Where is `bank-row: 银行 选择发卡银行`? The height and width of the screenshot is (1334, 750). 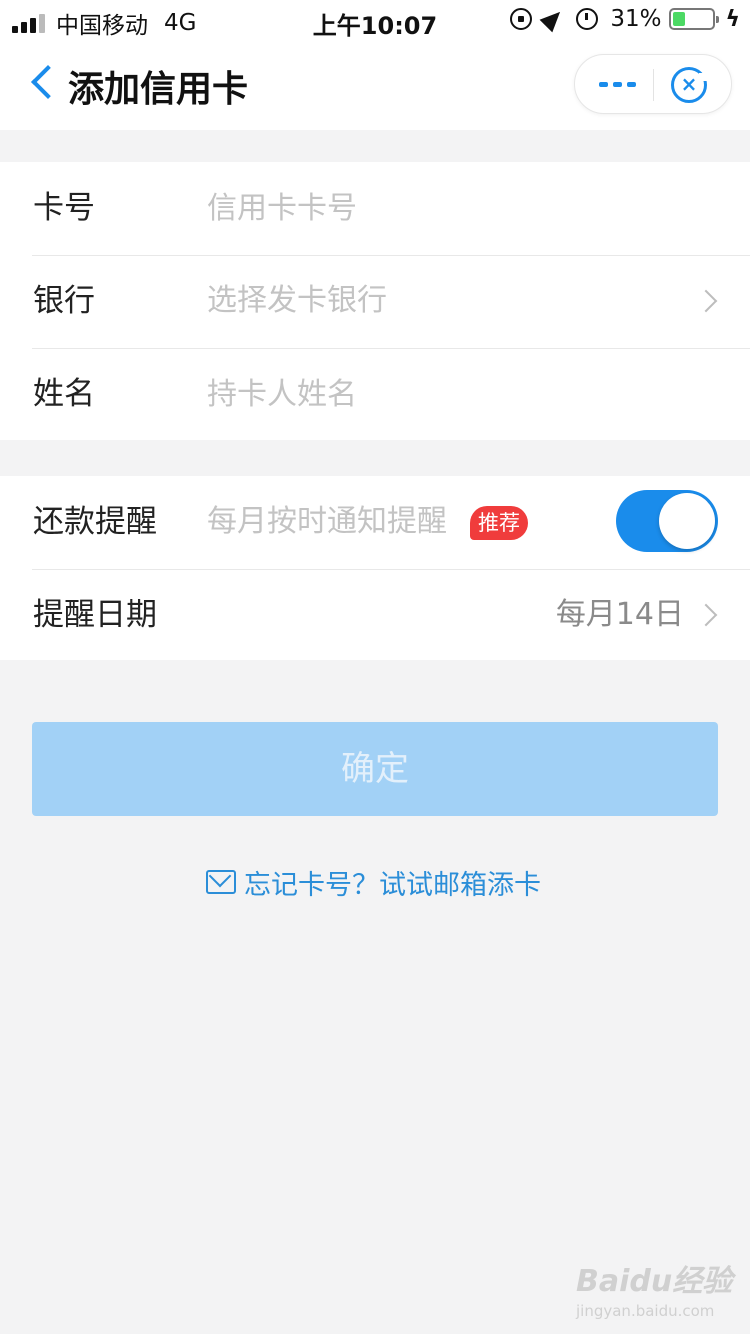
bank-row: 银行 选择发卡银行 is located at coordinates (375, 301).